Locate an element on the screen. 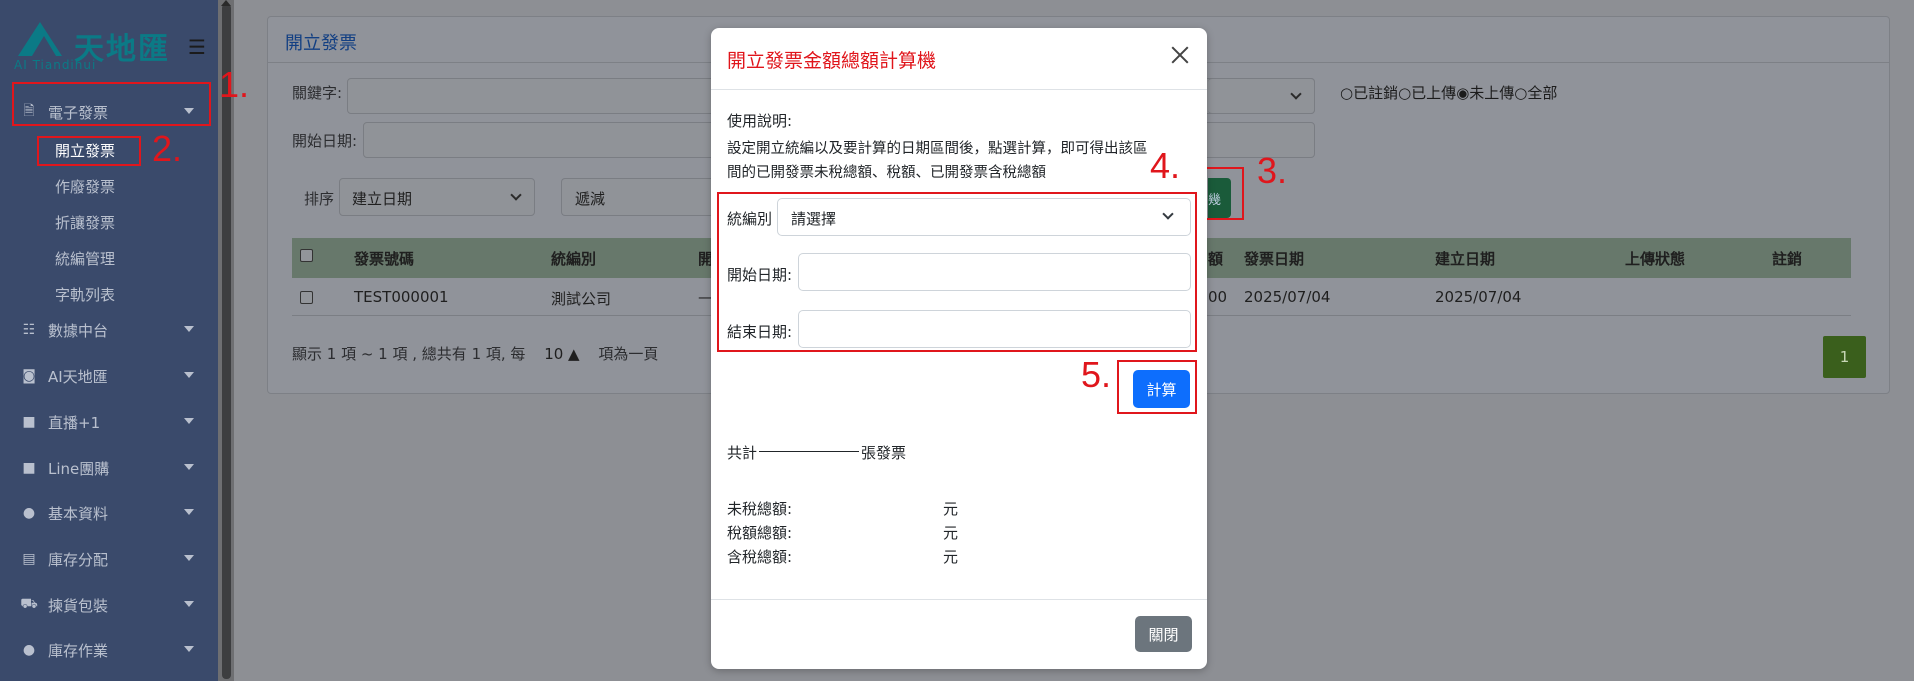 This screenshot has height=681, width=1914. pagination-info: 顯示 1 項 ~ 1 項 , 總共有 1 項, 每 10 ▲ 項為一頁 is located at coordinates (475, 353).